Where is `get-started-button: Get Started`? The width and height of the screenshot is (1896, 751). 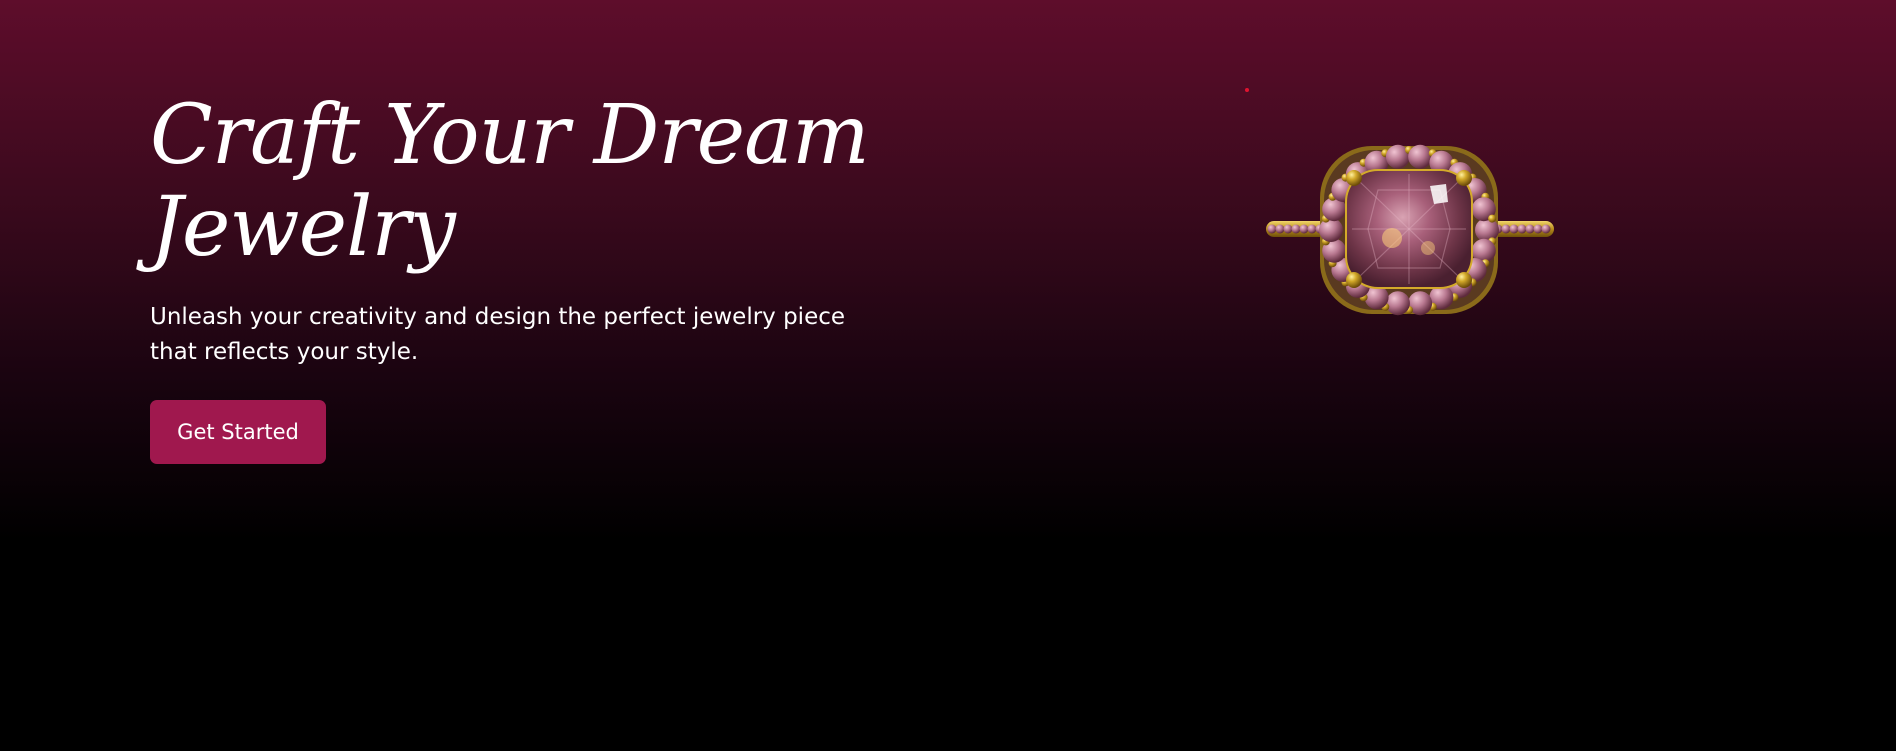
get-started-button: Get Started is located at coordinates (238, 432).